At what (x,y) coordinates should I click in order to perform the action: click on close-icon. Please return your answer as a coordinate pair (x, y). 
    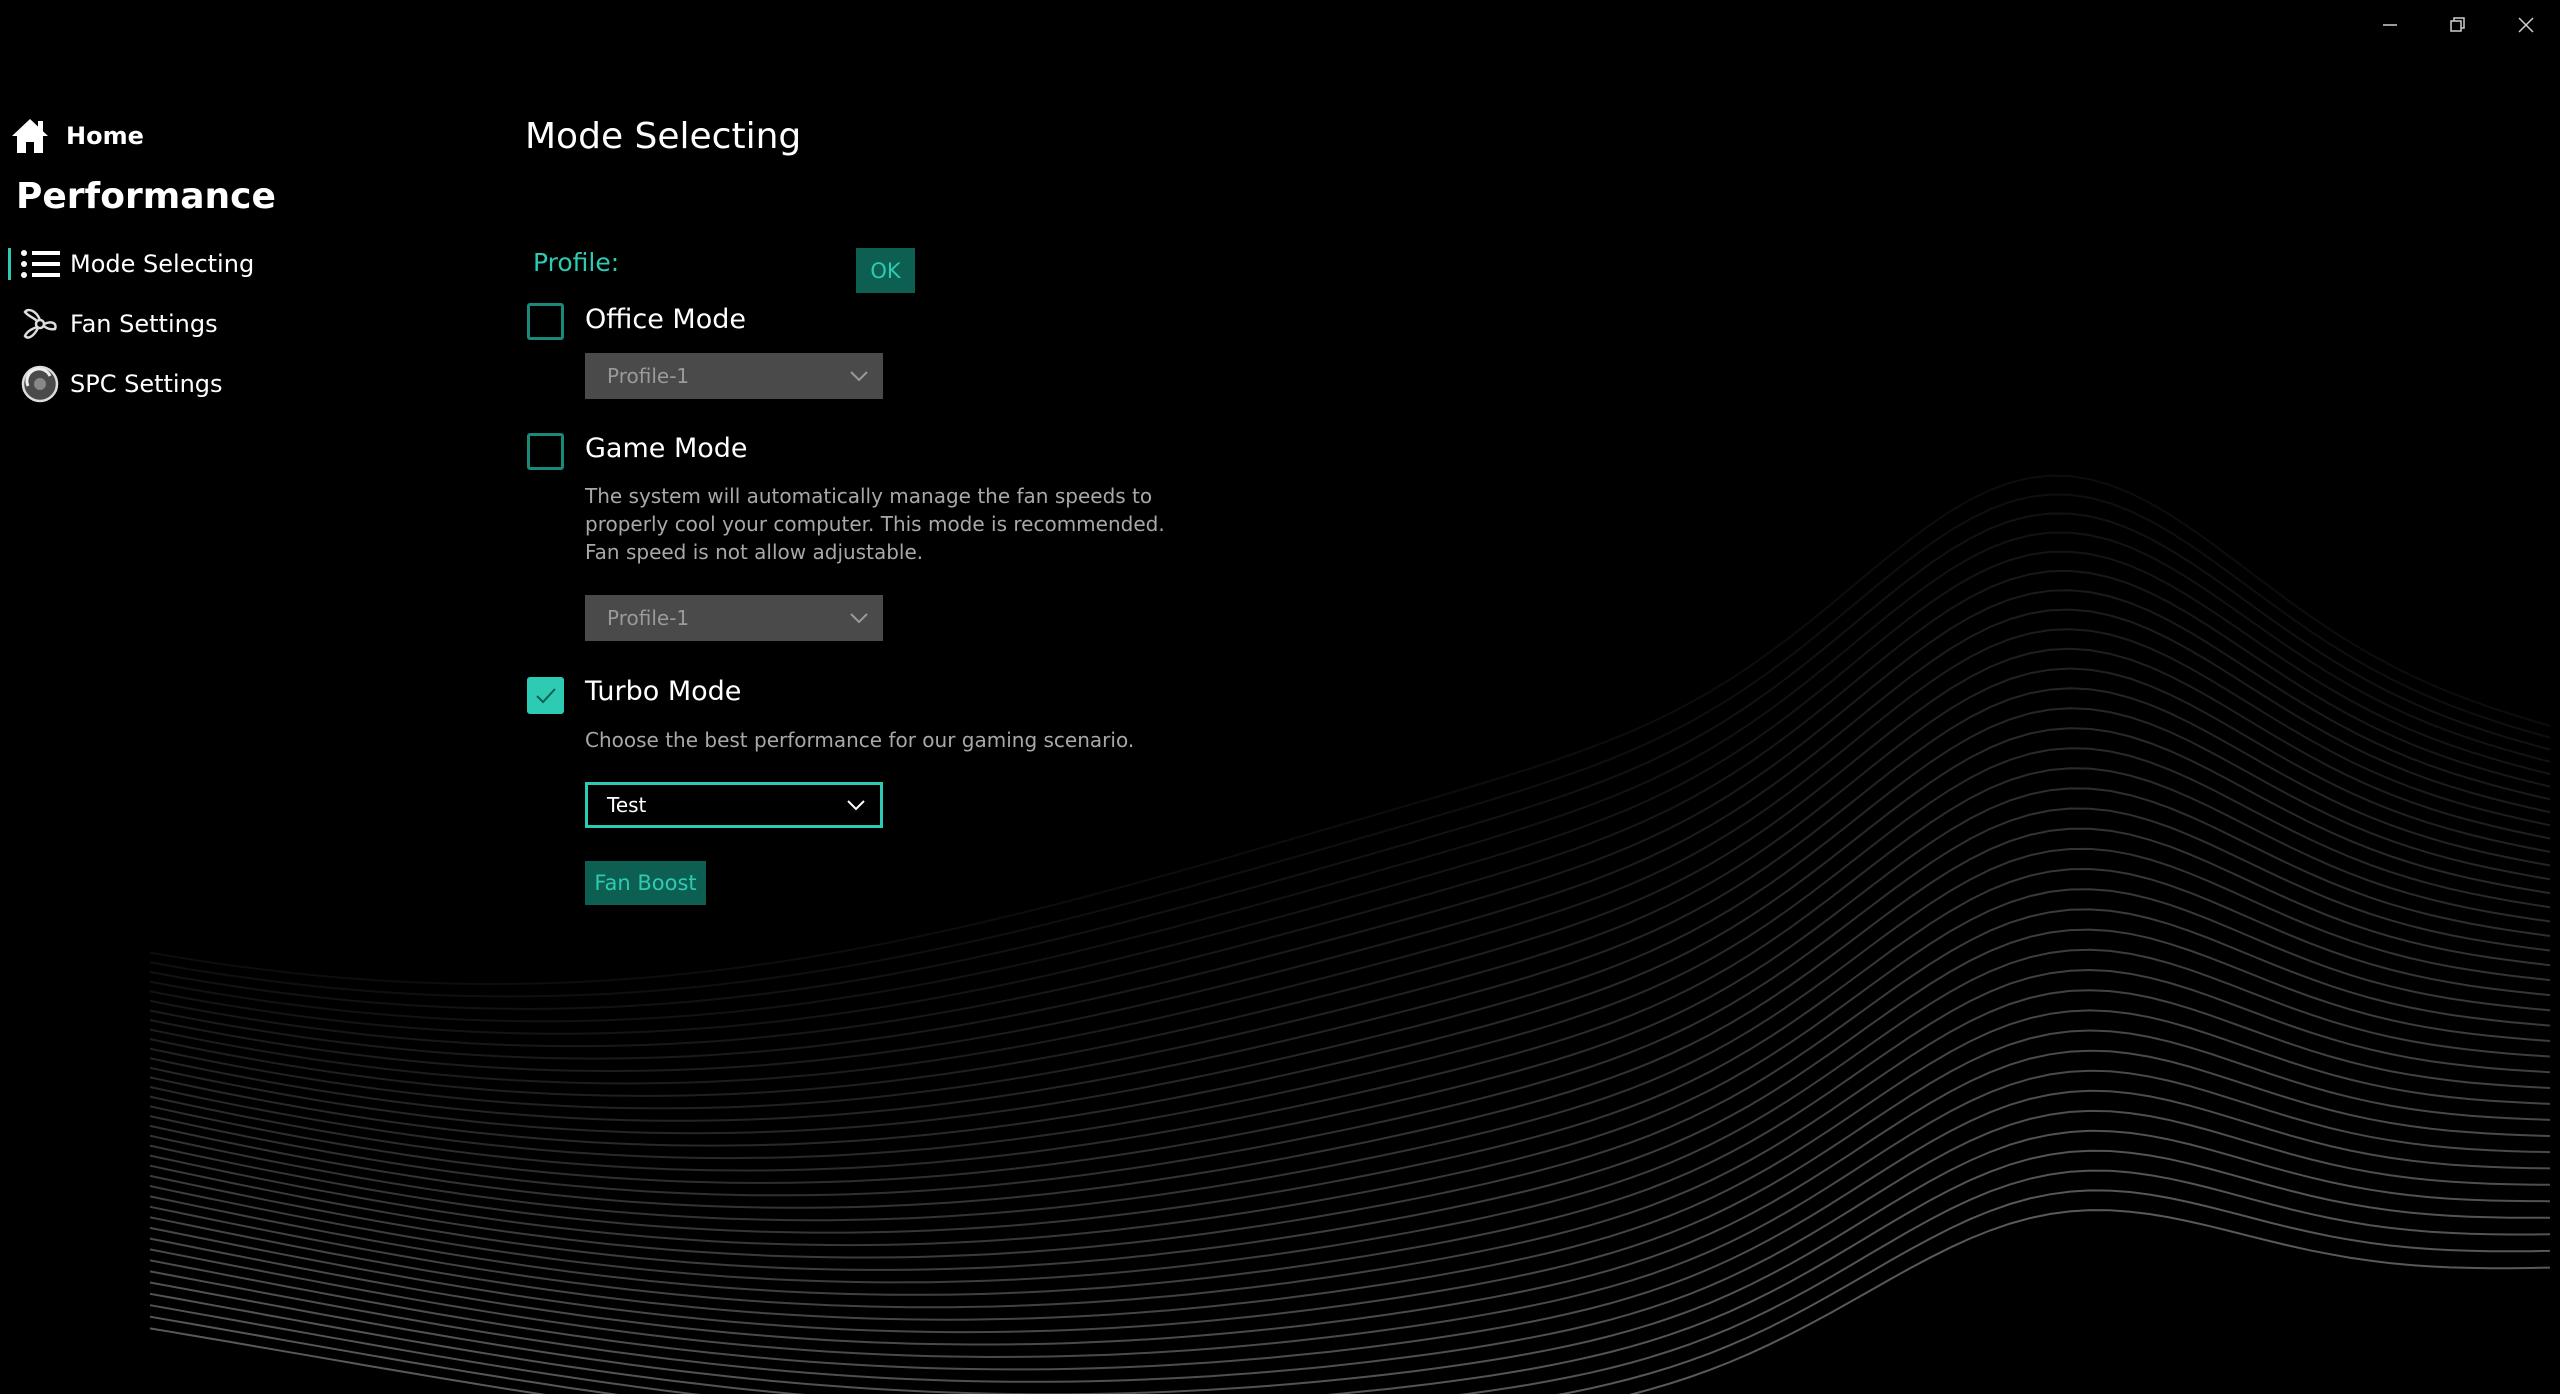
    Looking at the image, I should click on (2526, 25).